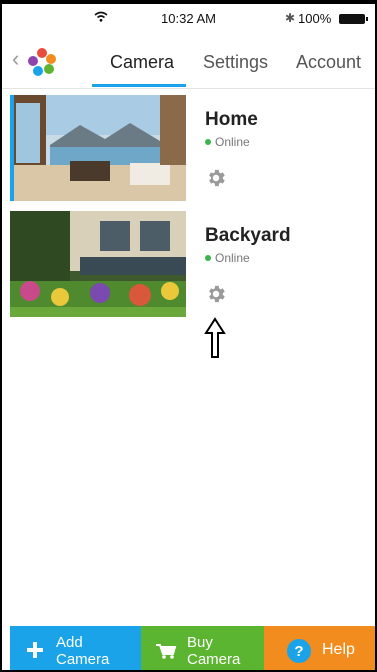  What do you see at coordinates (231, 119) in the screenshot?
I see `camera-name: Home` at bounding box center [231, 119].